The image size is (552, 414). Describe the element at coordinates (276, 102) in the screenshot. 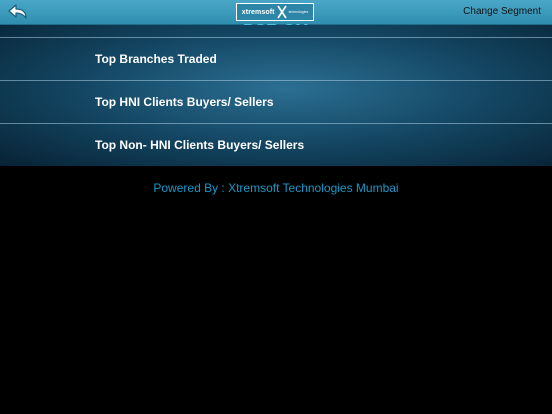

I see `menu-item-top-hni-clients: Top HNI Clients Buyers/ Sellers` at that location.